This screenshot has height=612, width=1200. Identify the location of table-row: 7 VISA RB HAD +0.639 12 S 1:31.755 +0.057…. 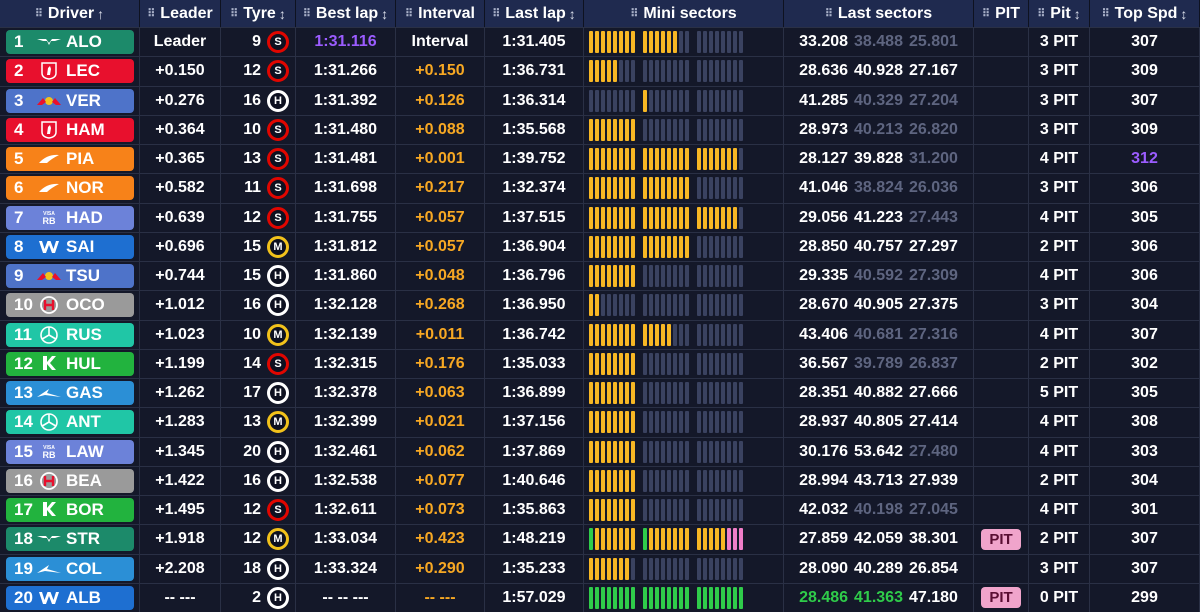
(600, 217).